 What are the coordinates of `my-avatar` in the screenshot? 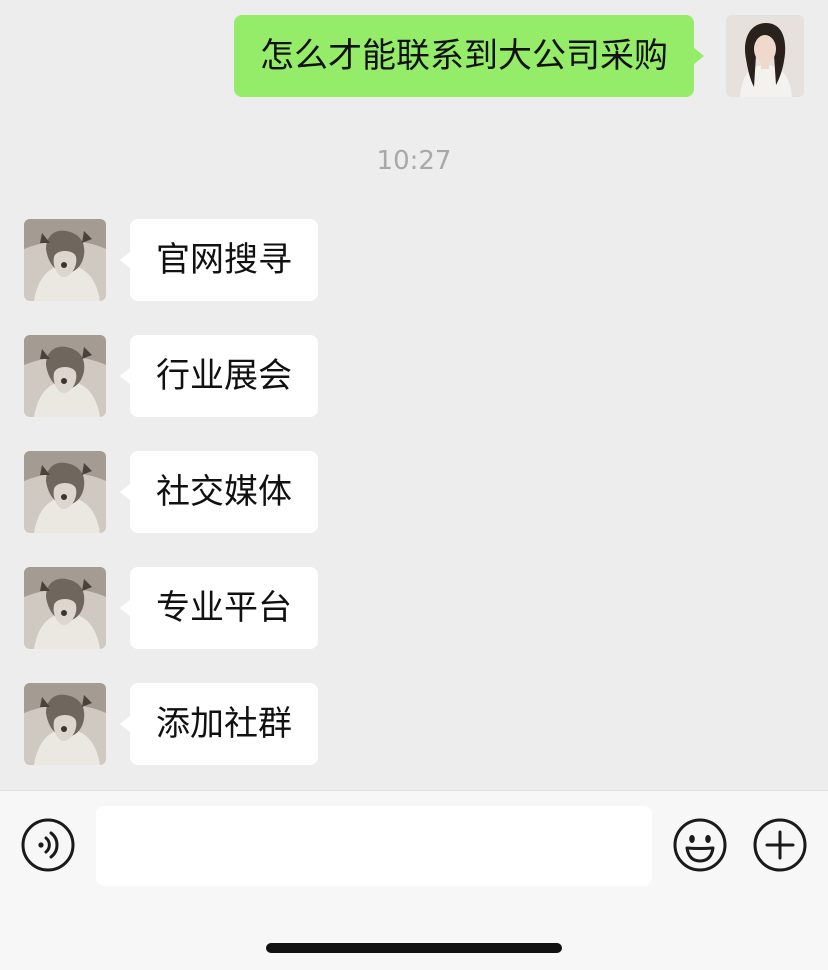 It's located at (765, 56).